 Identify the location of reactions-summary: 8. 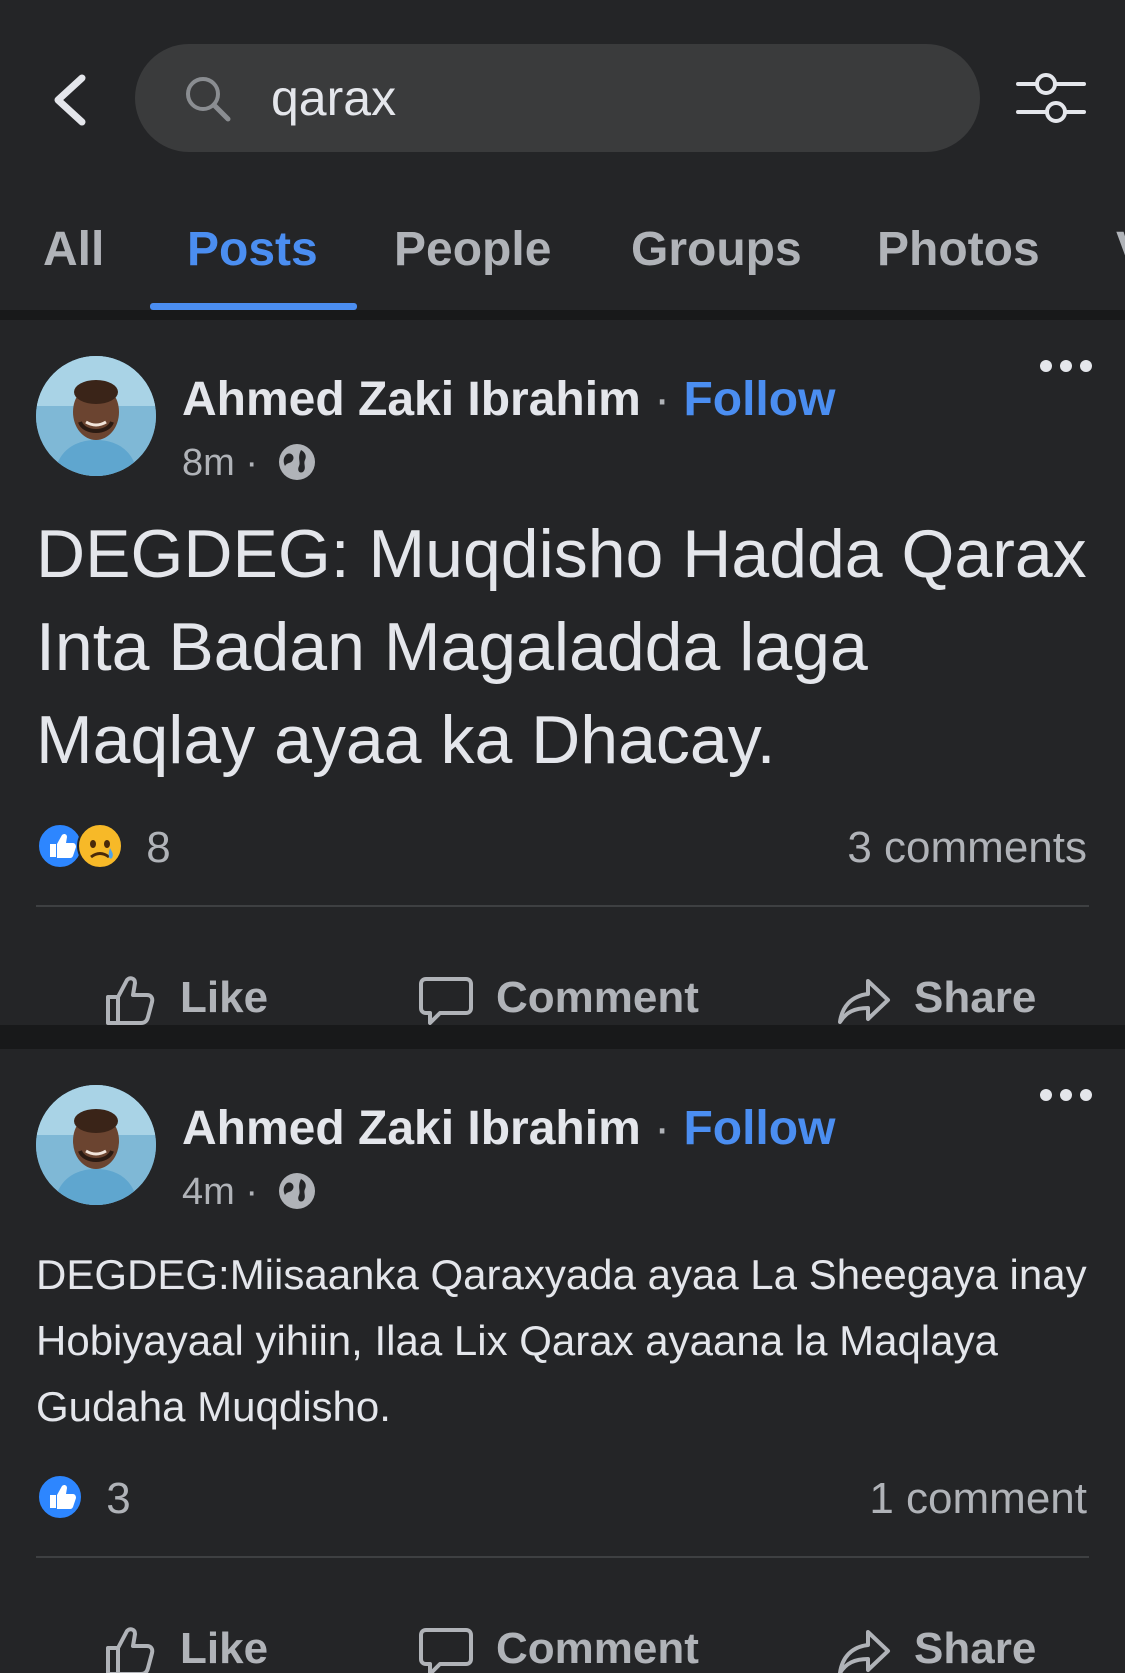
(103, 848).